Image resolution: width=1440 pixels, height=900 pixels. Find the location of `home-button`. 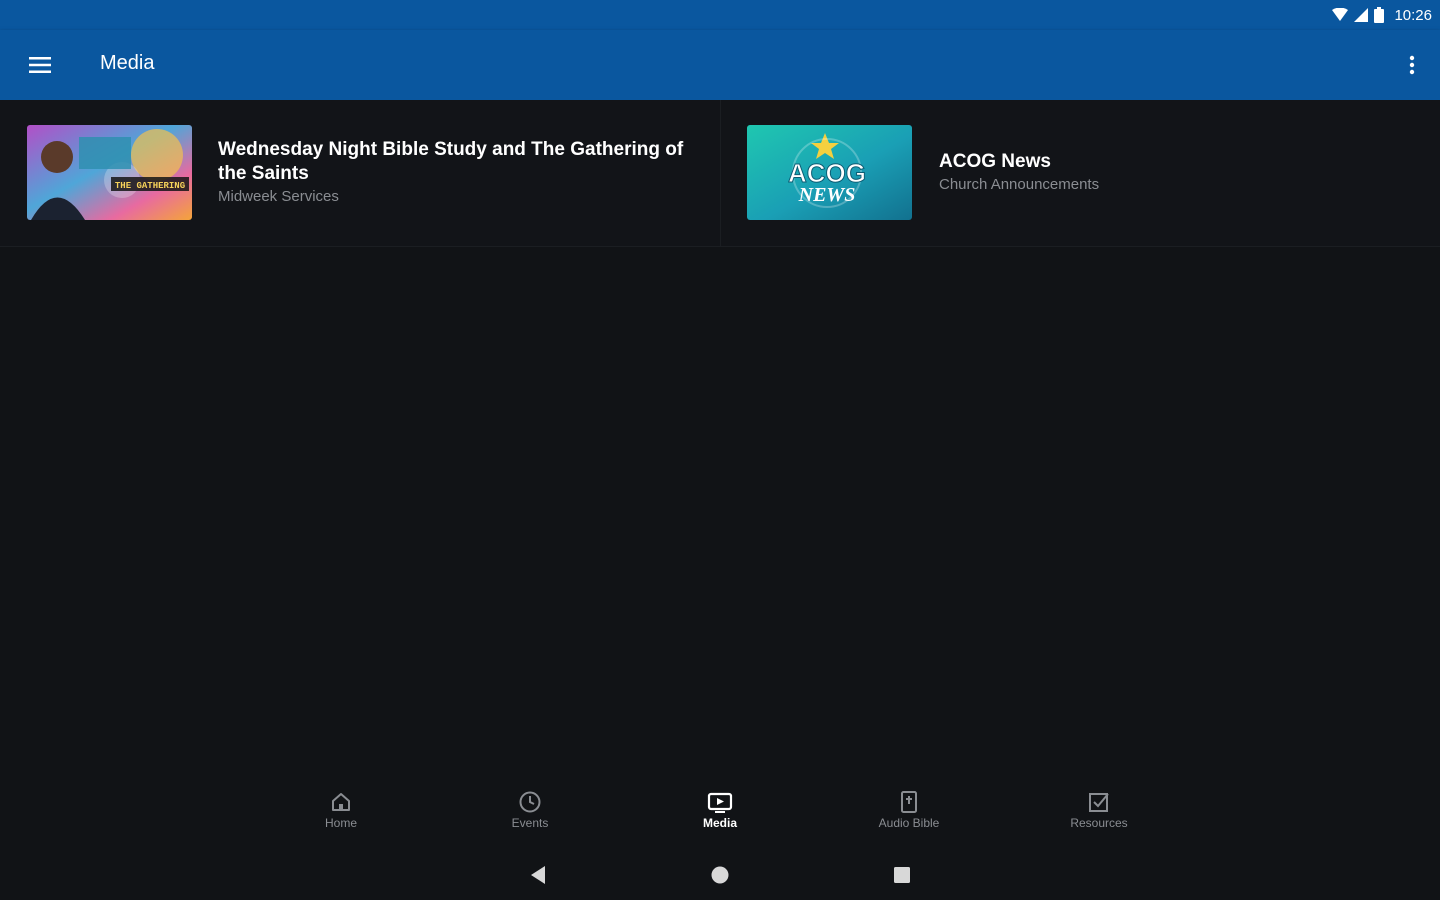

home-button is located at coordinates (720, 875).